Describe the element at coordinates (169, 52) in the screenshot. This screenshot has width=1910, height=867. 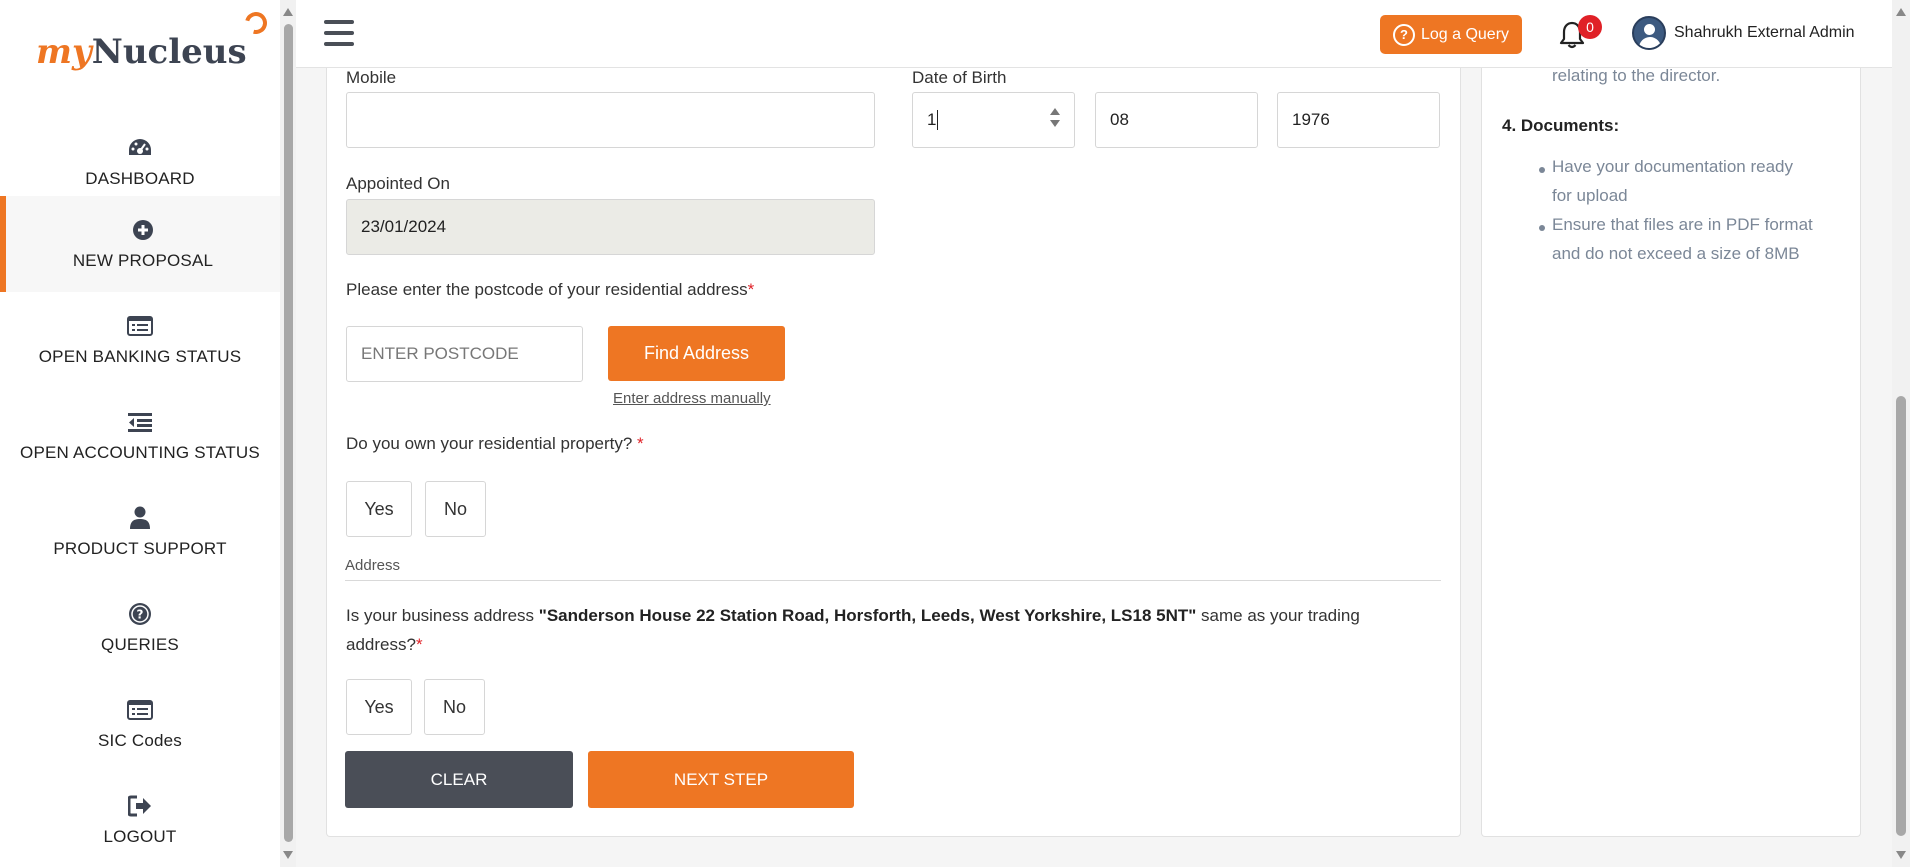
I see `logo-nucleus: Nucleus` at that location.